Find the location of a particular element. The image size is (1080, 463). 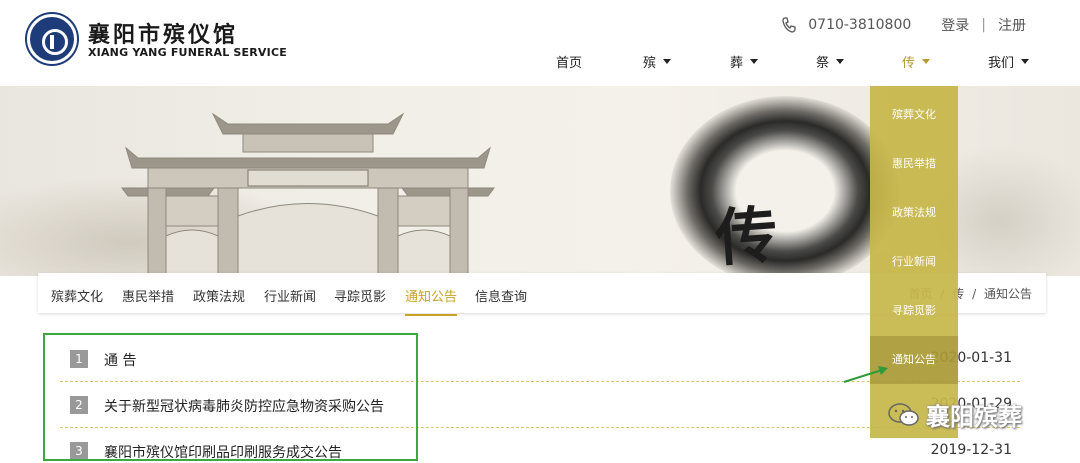

ink-wash-circle is located at coordinates (785, 186).